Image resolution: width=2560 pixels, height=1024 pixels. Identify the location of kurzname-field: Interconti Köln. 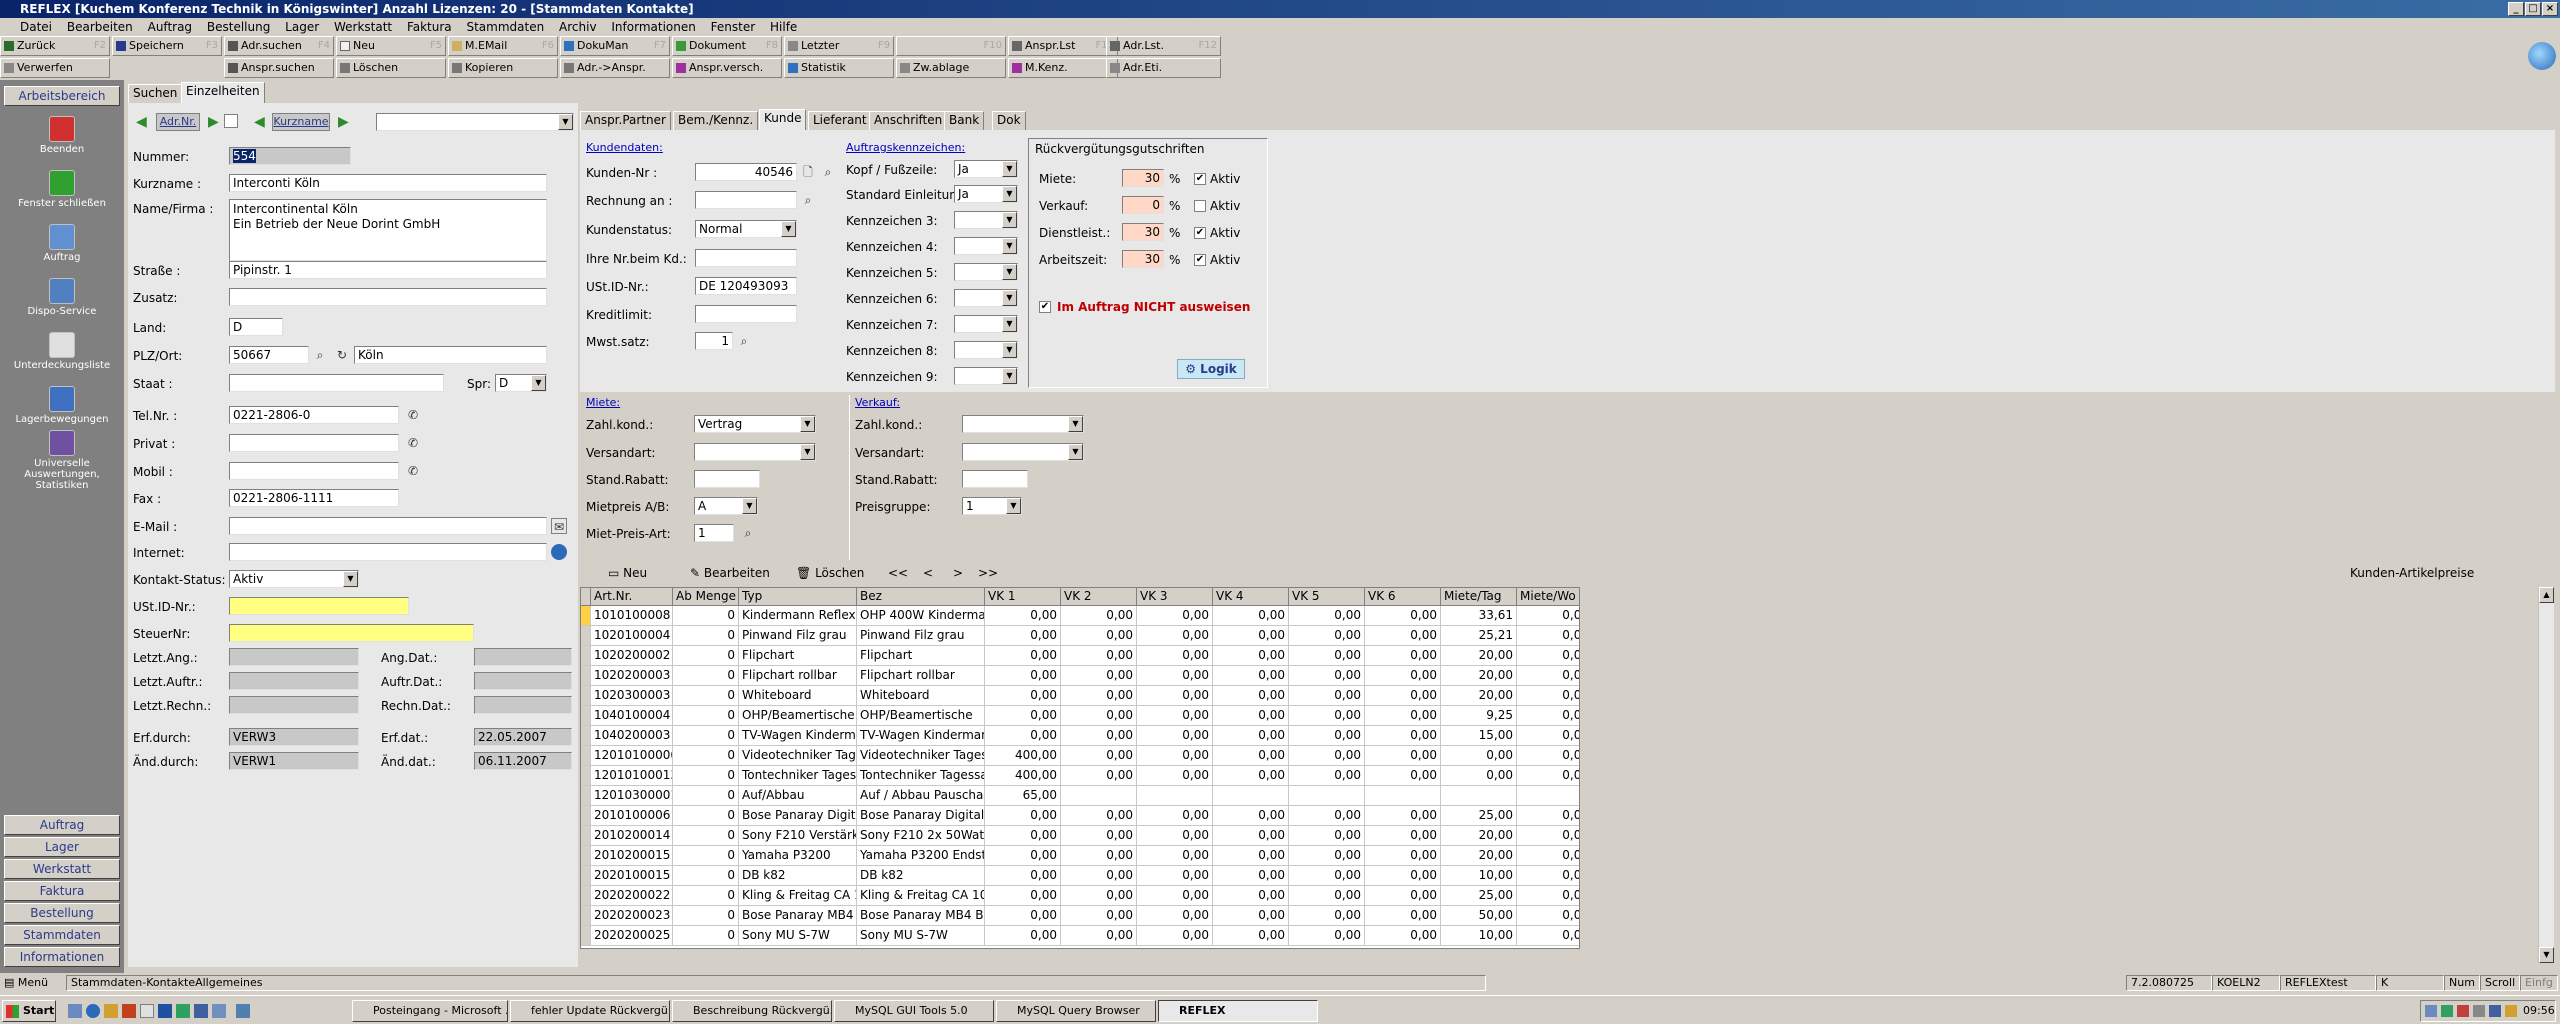
(388, 183).